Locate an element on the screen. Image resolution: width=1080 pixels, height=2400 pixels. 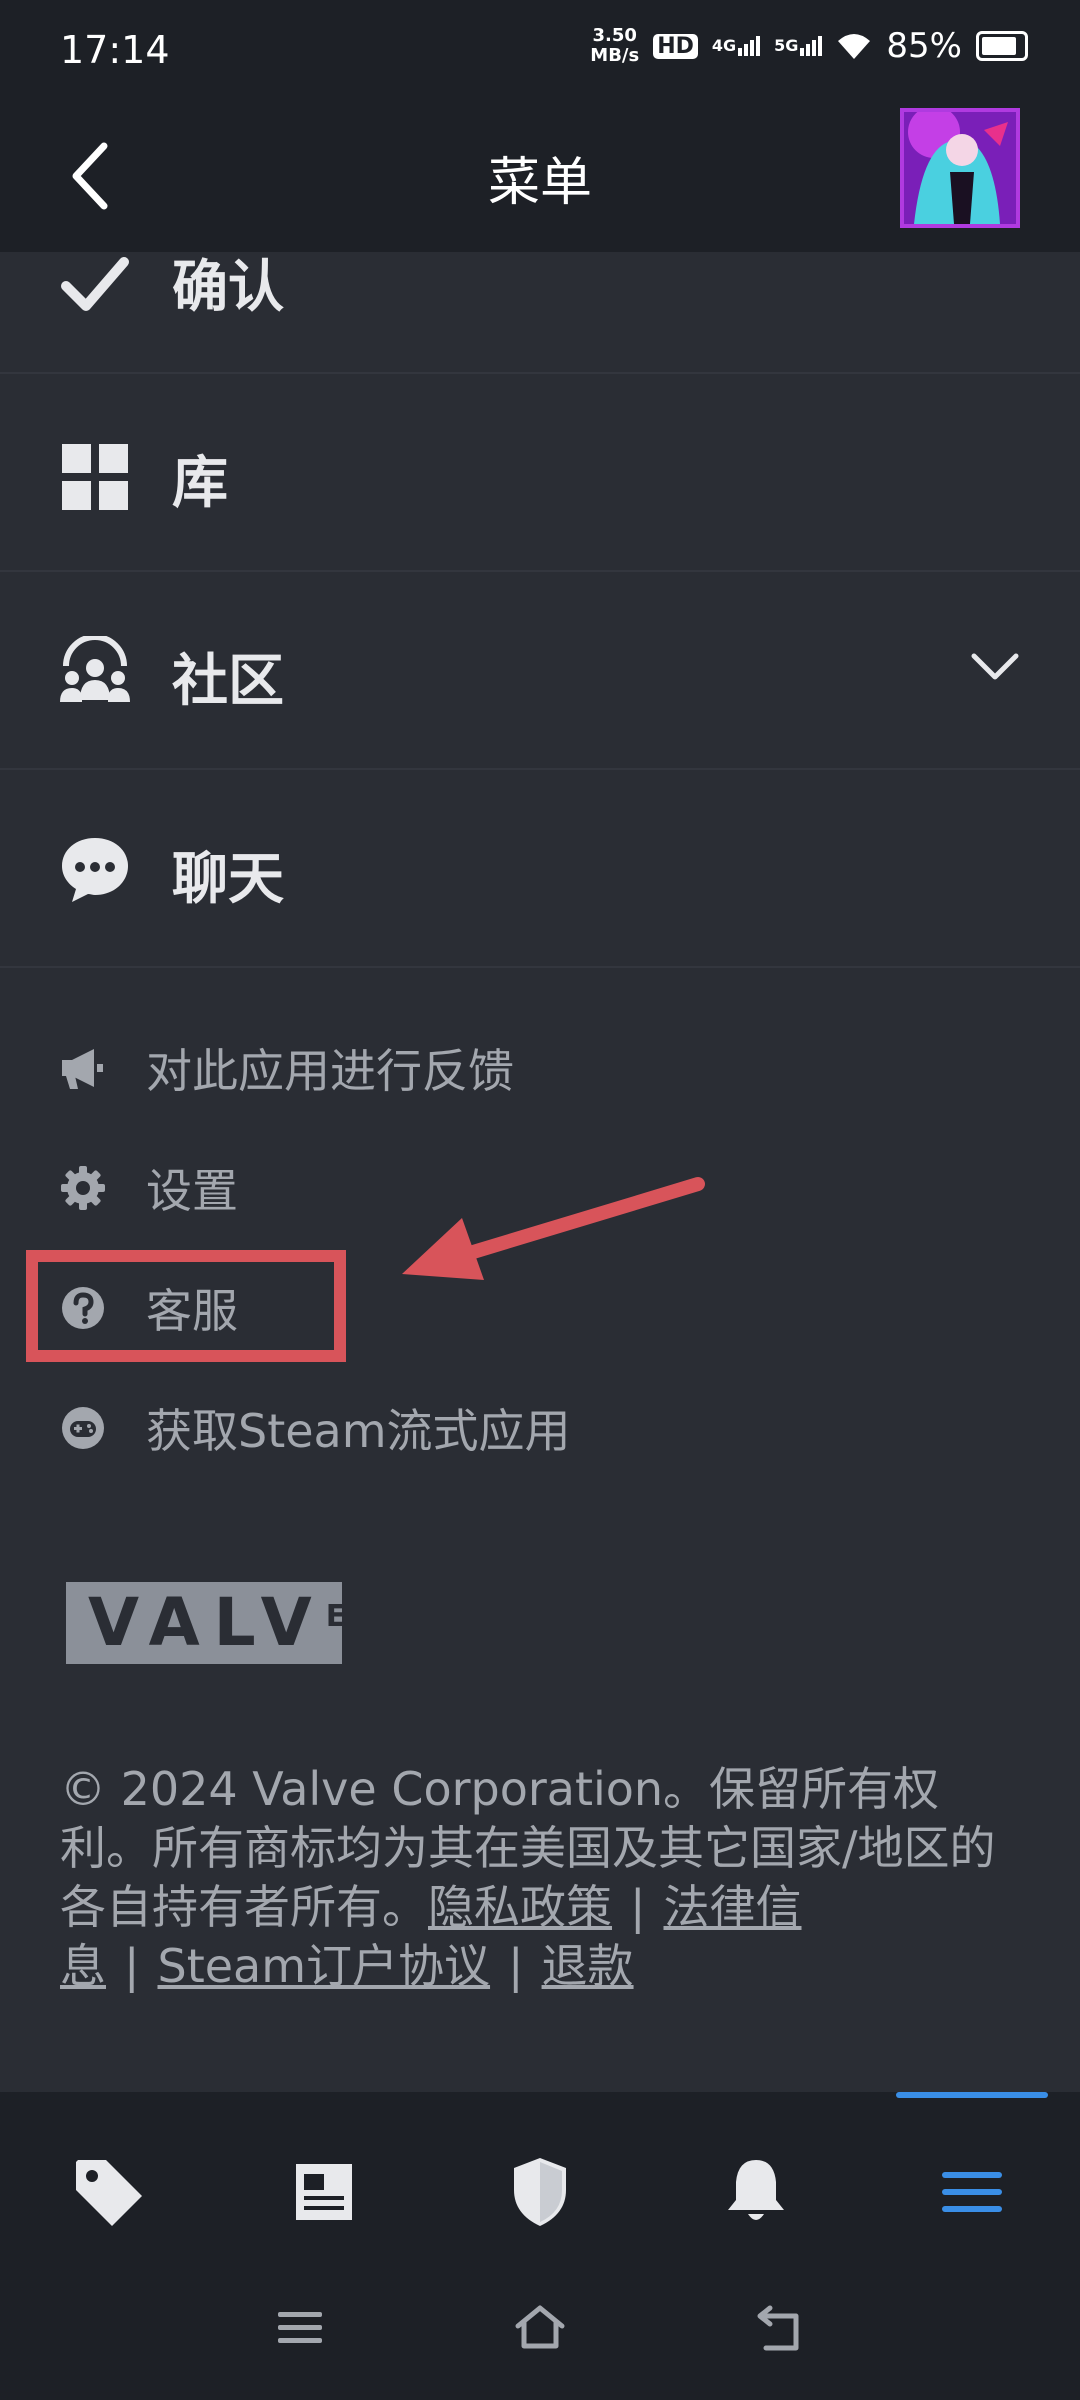
community-icon is located at coordinates (95, 669).